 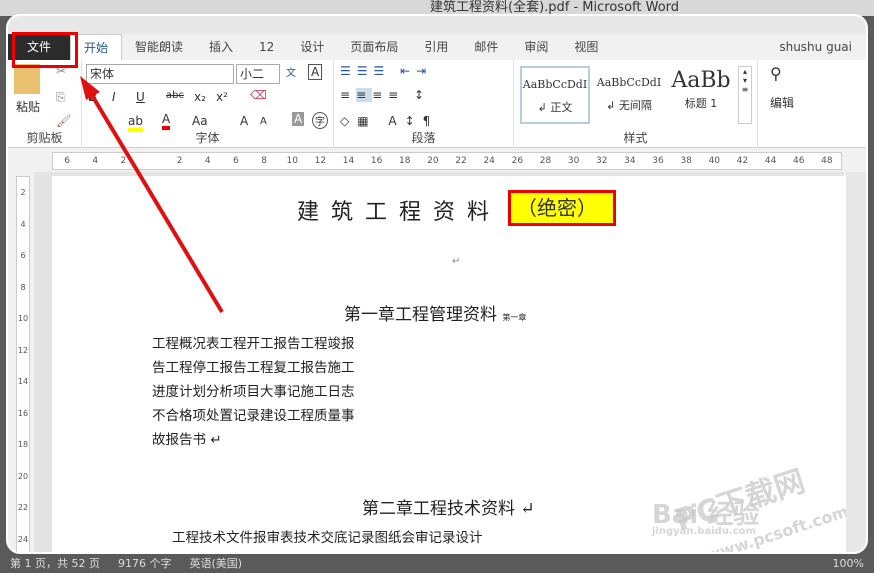 I want to click on window-title: 建筑工程资料(全套).pdf - Microsoft Word, so click(x=555, y=7).